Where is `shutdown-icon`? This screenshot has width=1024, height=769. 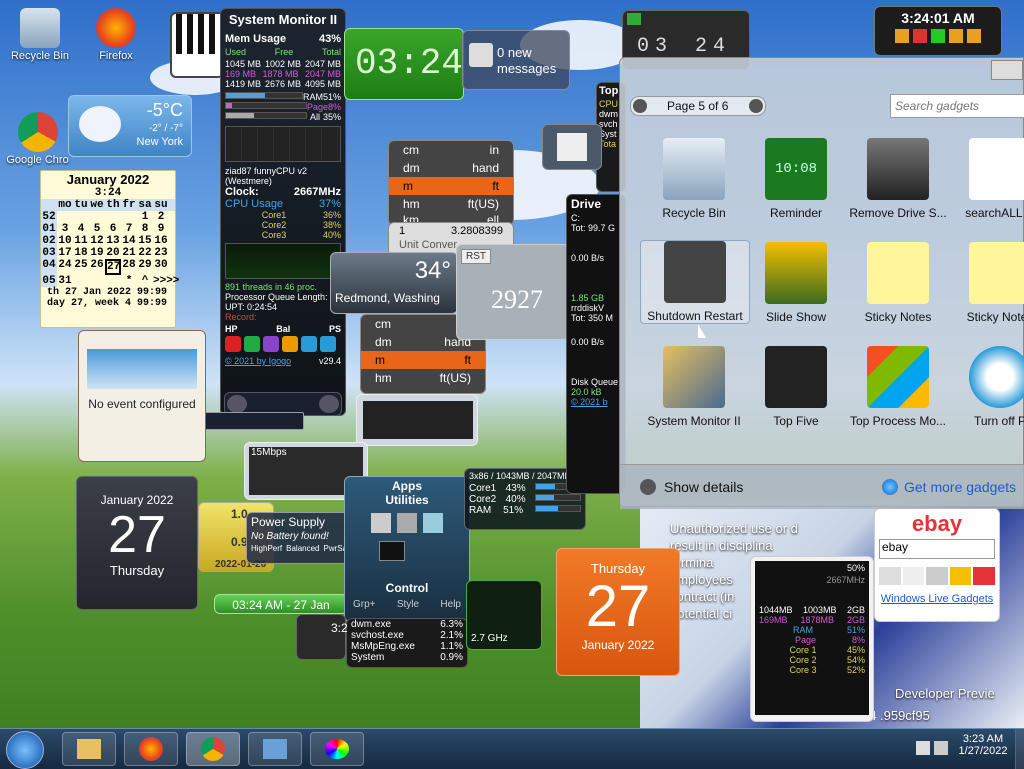 shutdown-icon is located at coordinates (920, 36).